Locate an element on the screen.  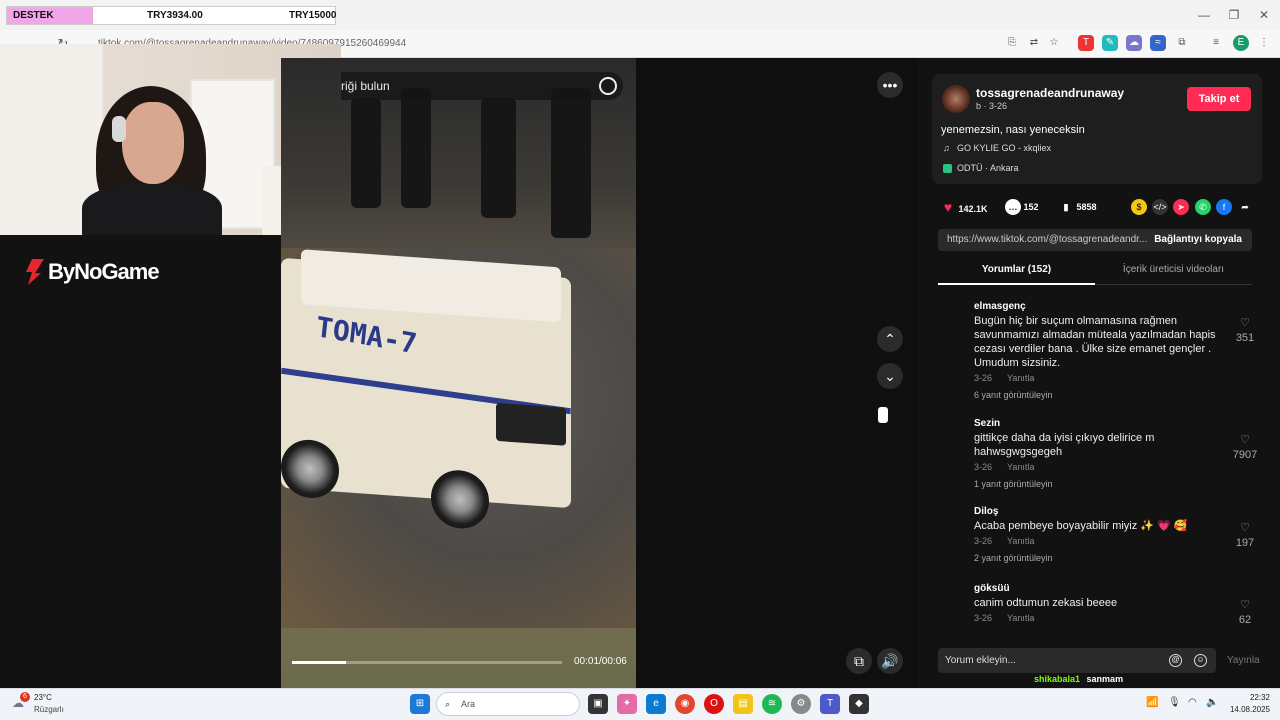
spotify-icon: ≋ is located at coordinates (772, 704).